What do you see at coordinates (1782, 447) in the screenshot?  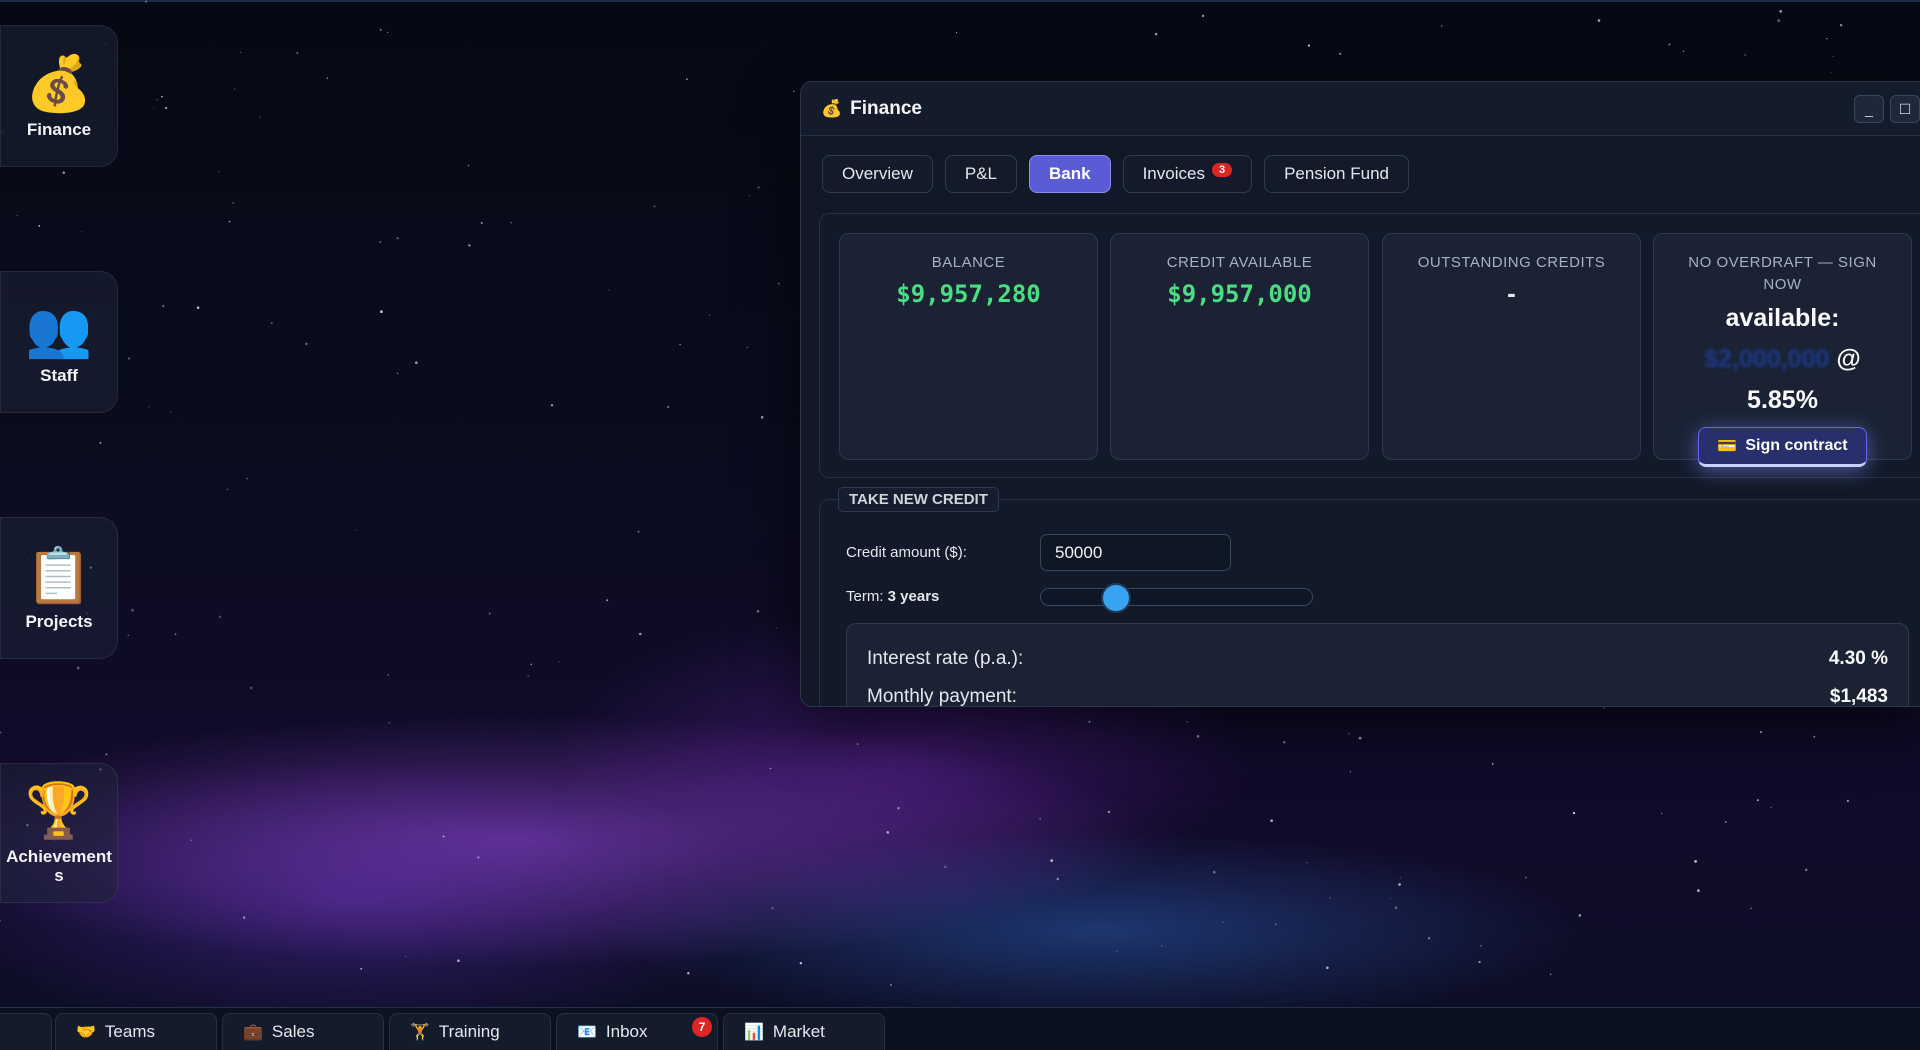 I see `sign-contract-button: 💳 Sign contract` at bounding box center [1782, 447].